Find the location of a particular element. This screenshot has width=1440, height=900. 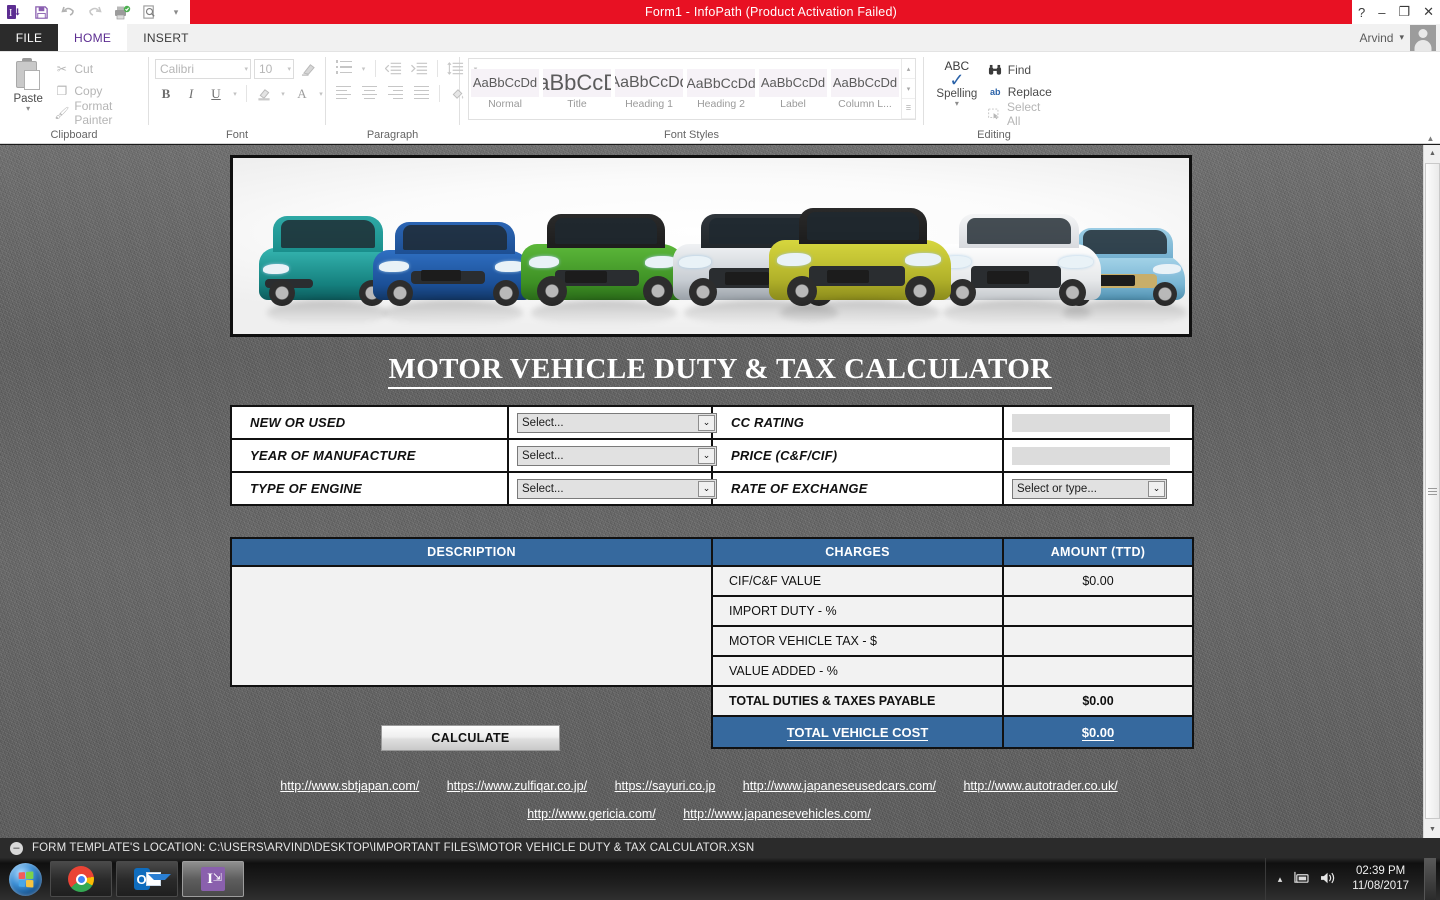

save-icon is located at coordinates (41, 12).